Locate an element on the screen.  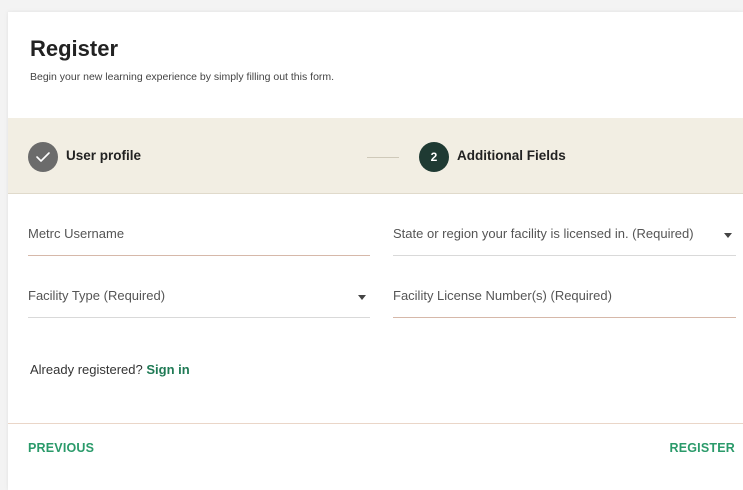
check-icon is located at coordinates (43, 157).